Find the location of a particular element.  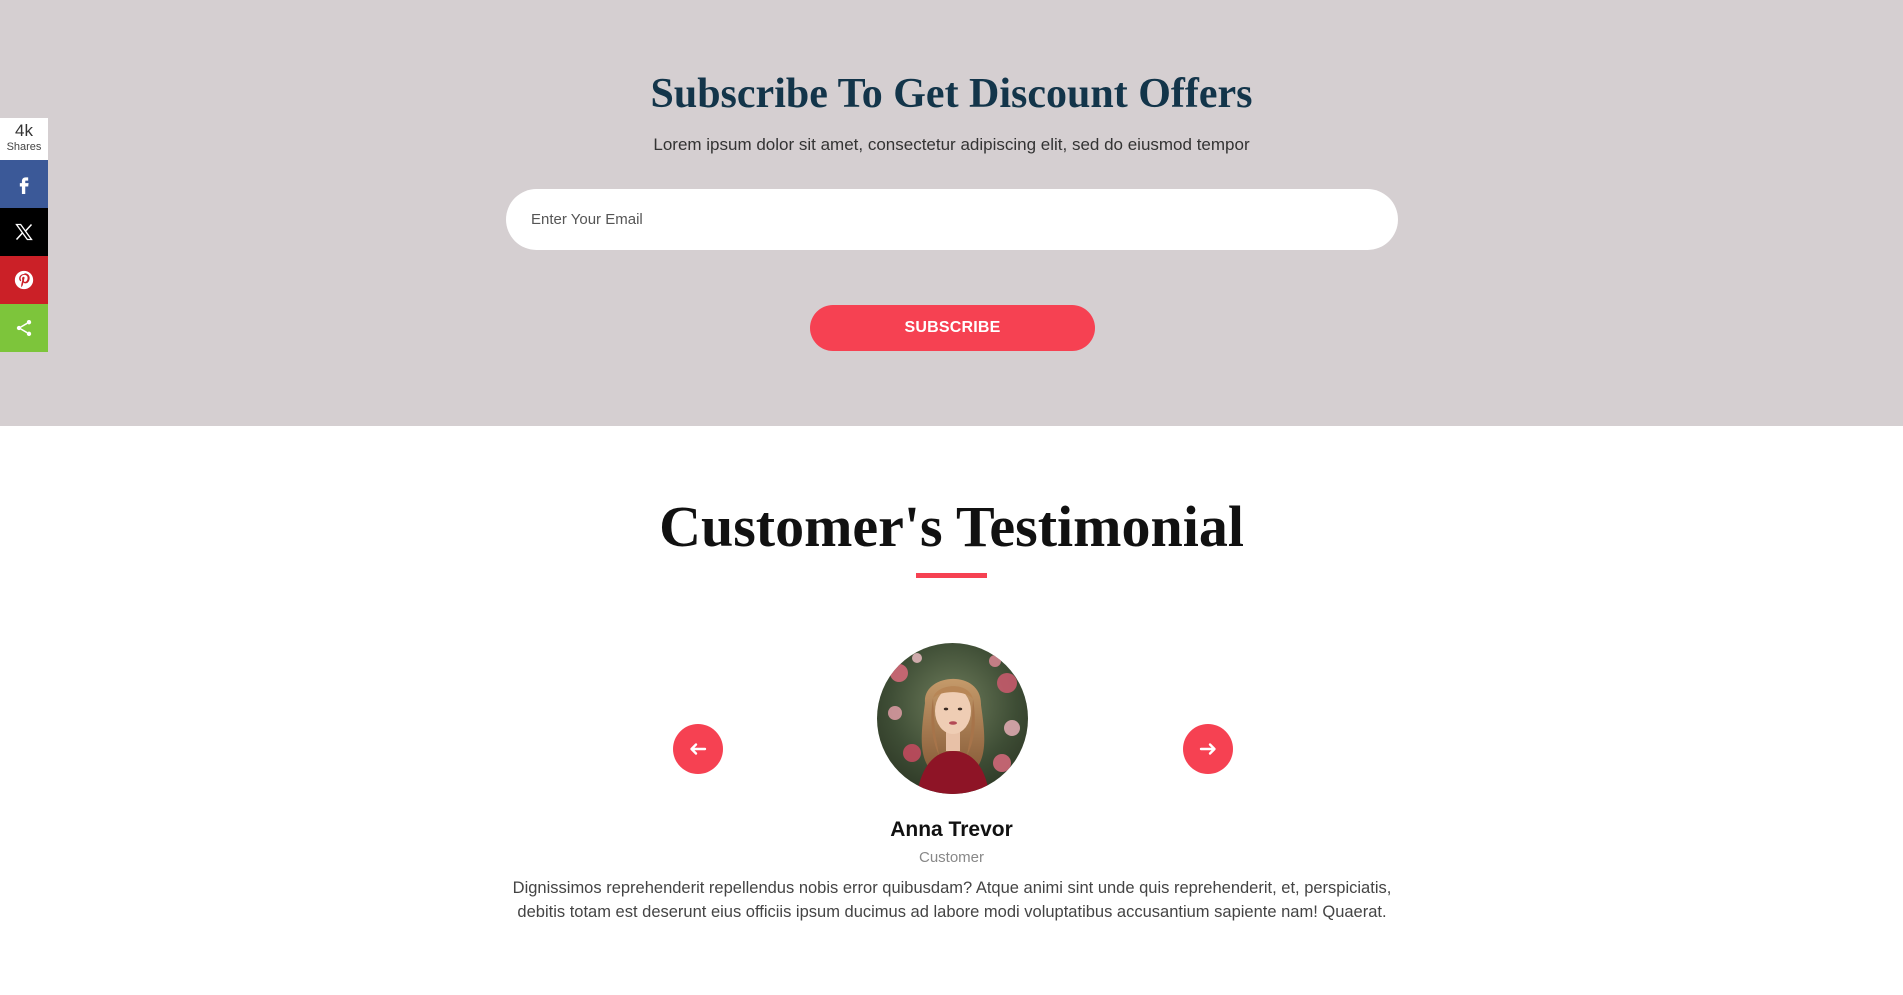

x-icon is located at coordinates (24, 232).